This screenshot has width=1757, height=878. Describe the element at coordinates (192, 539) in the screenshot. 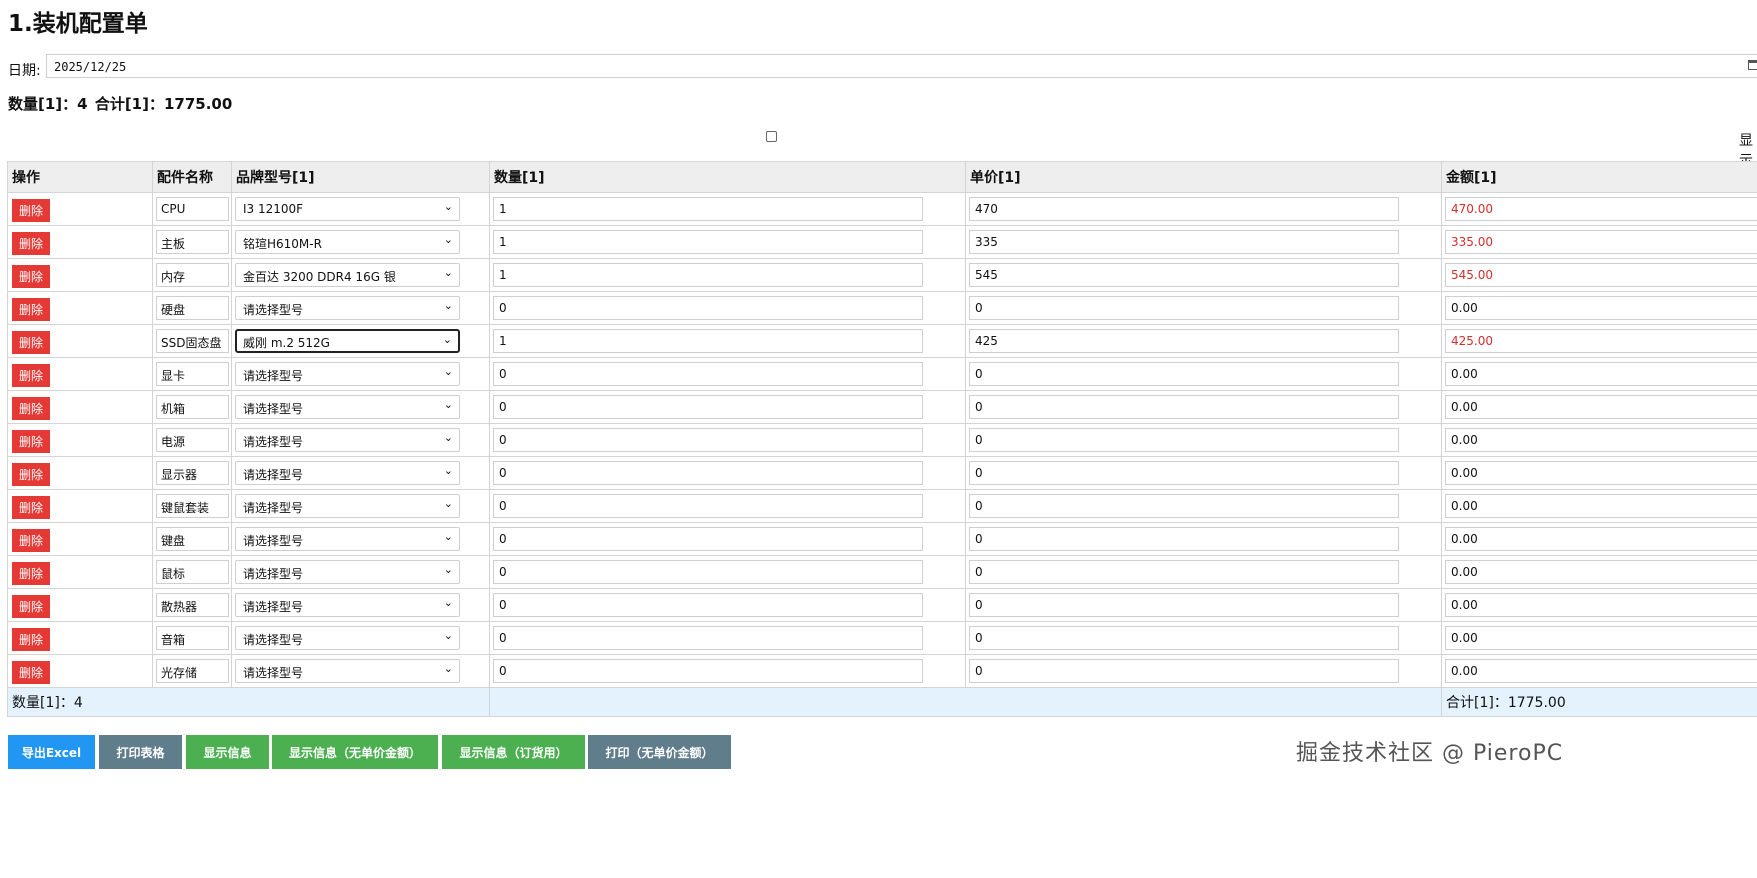

I see `part-name-field: 键盘` at that location.